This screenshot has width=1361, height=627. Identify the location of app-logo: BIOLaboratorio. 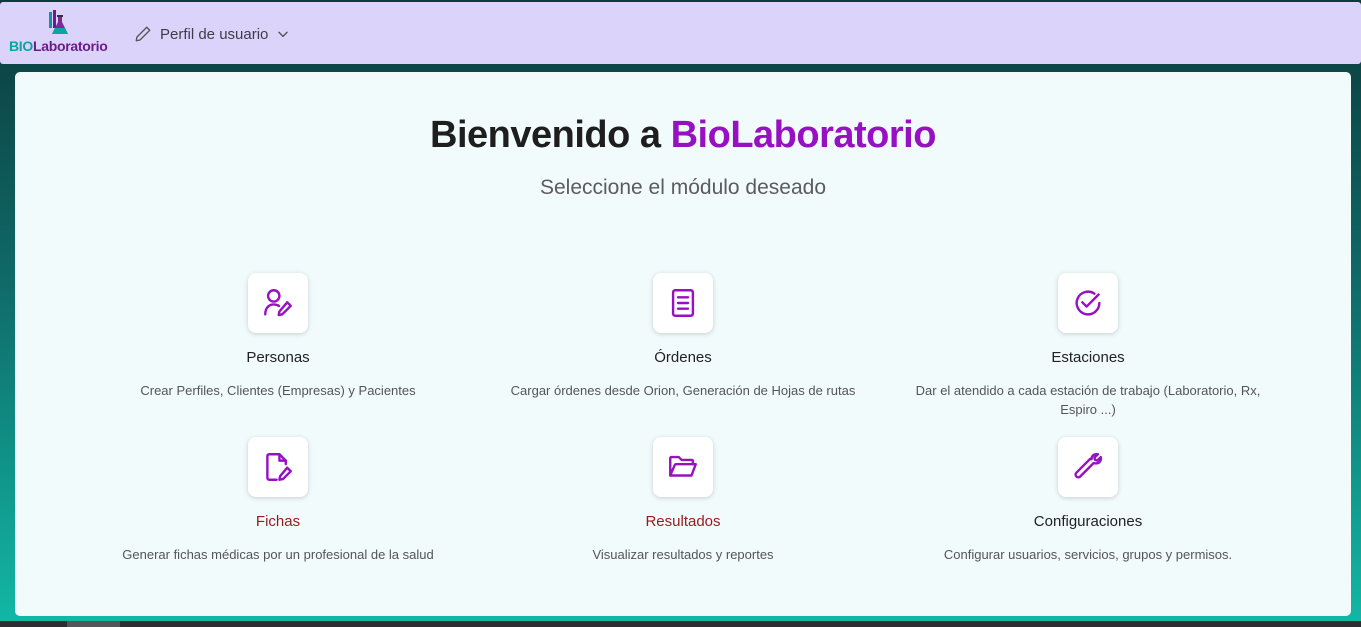
(60, 33).